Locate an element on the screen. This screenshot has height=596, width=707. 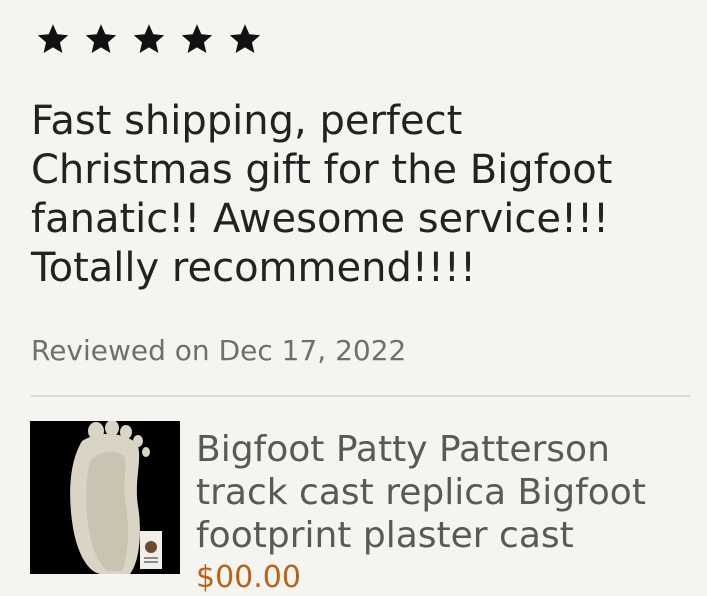
footprint-cast-image is located at coordinates (105, 497).